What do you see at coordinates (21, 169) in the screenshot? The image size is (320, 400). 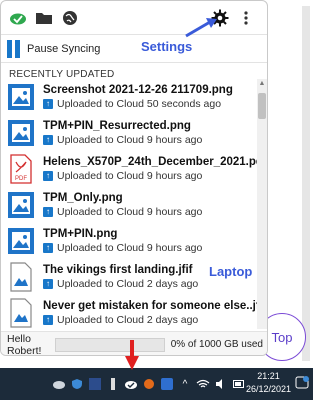 I see `pdf-file-icon: PDF` at bounding box center [21, 169].